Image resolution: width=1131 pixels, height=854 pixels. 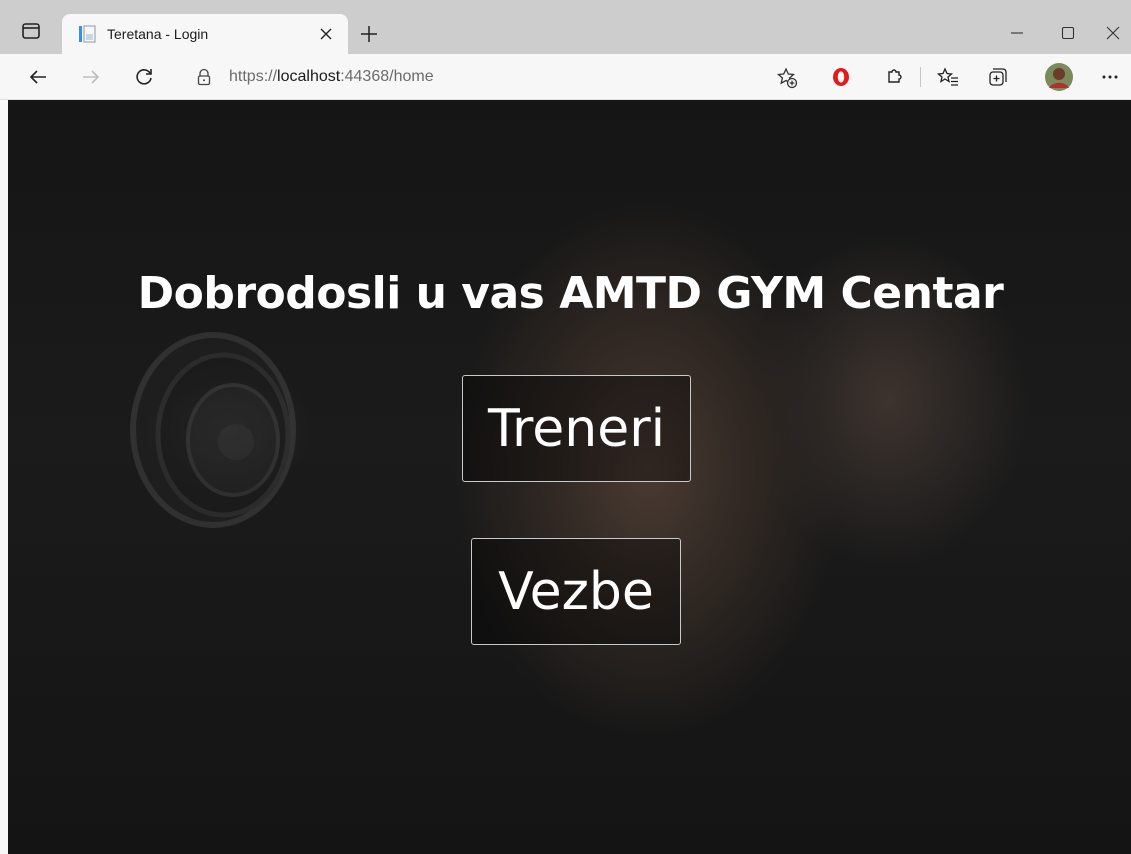 What do you see at coordinates (1110, 77) in the screenshot?
I see `more-icon` at bounding box center [1110, 77].